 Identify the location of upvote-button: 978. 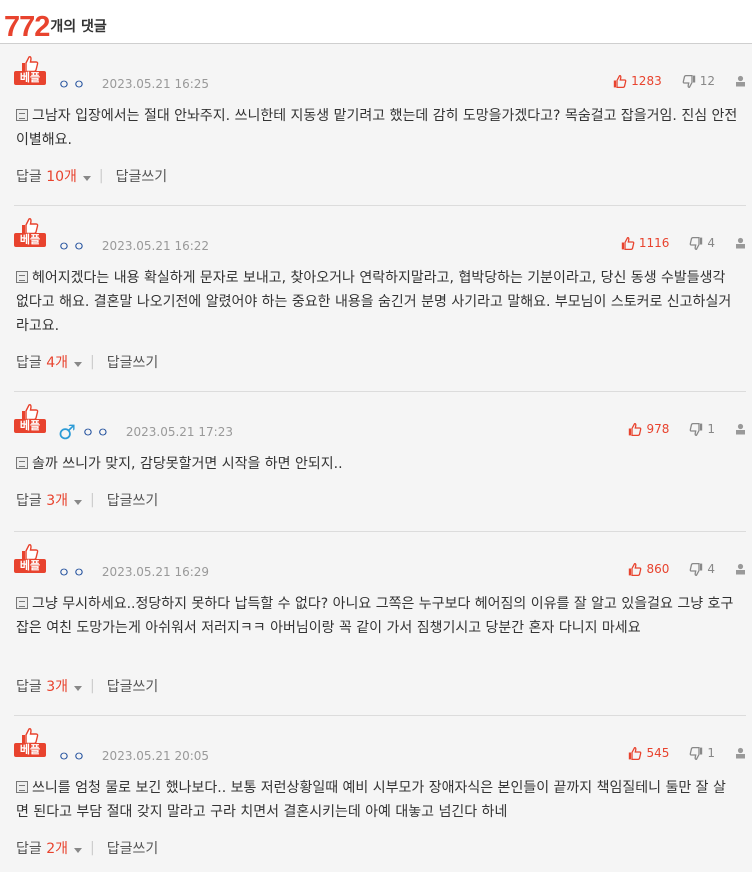
(648, 429).